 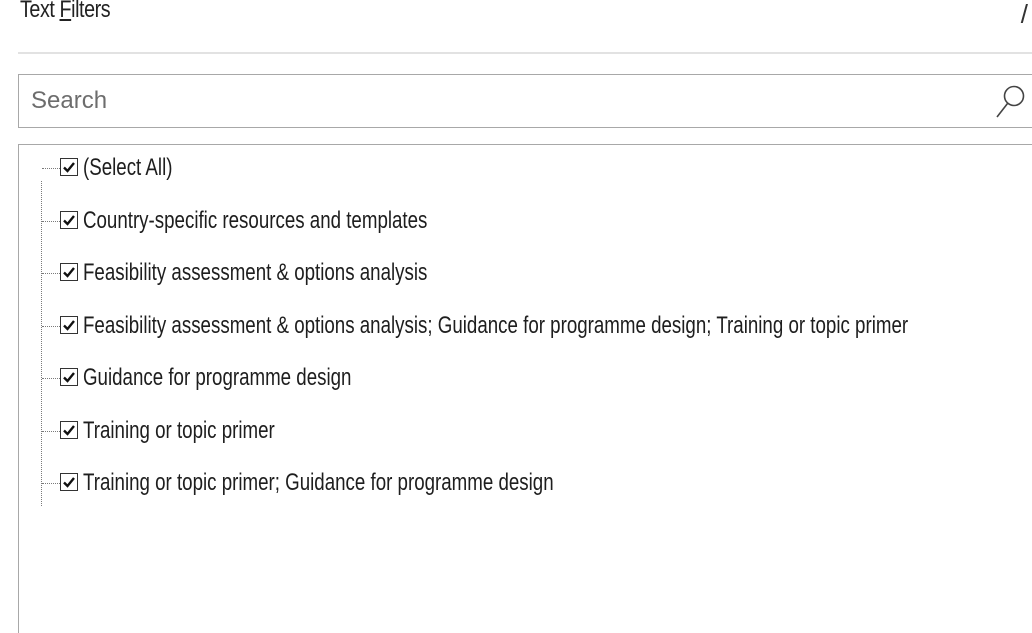 I want to click on text-filters-accel-key: F, so click(x=65, y=11).